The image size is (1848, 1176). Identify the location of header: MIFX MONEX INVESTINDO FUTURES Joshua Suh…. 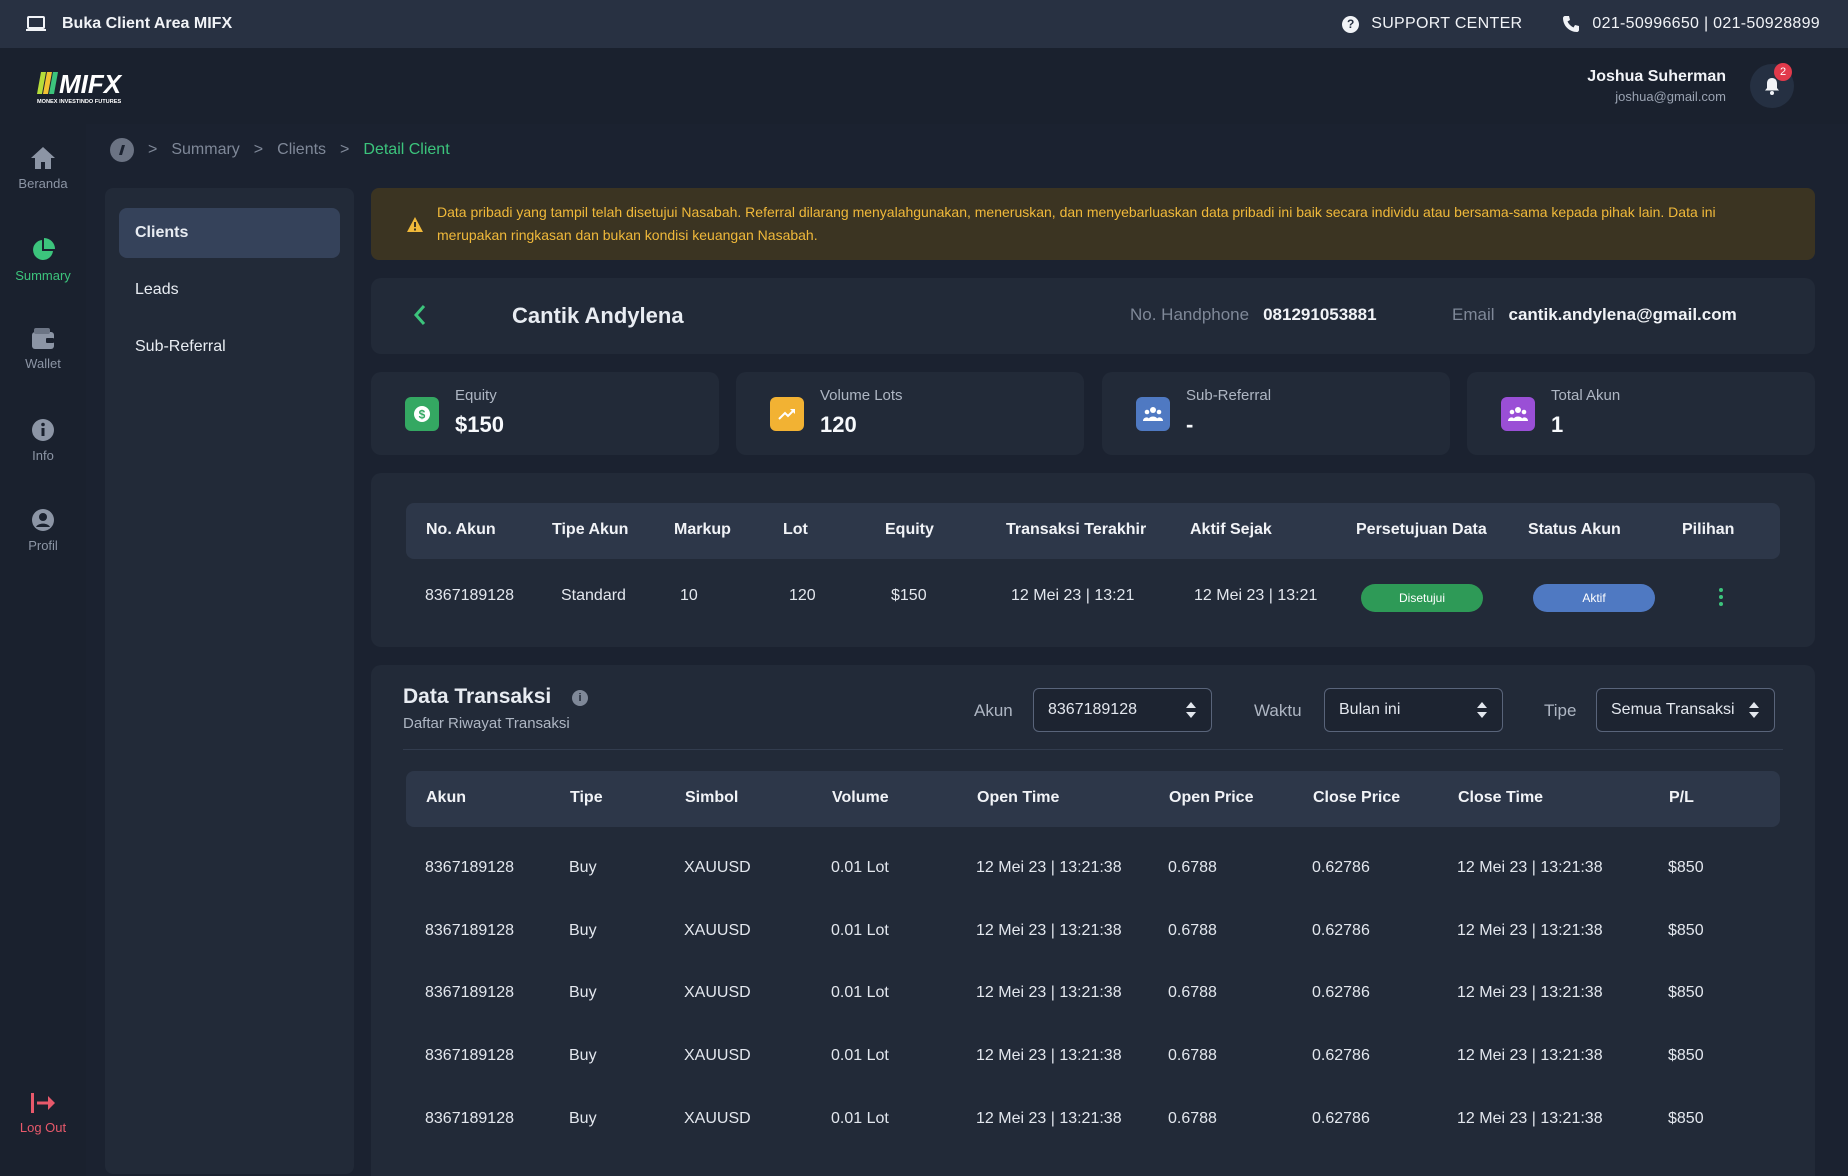
(924, 86).